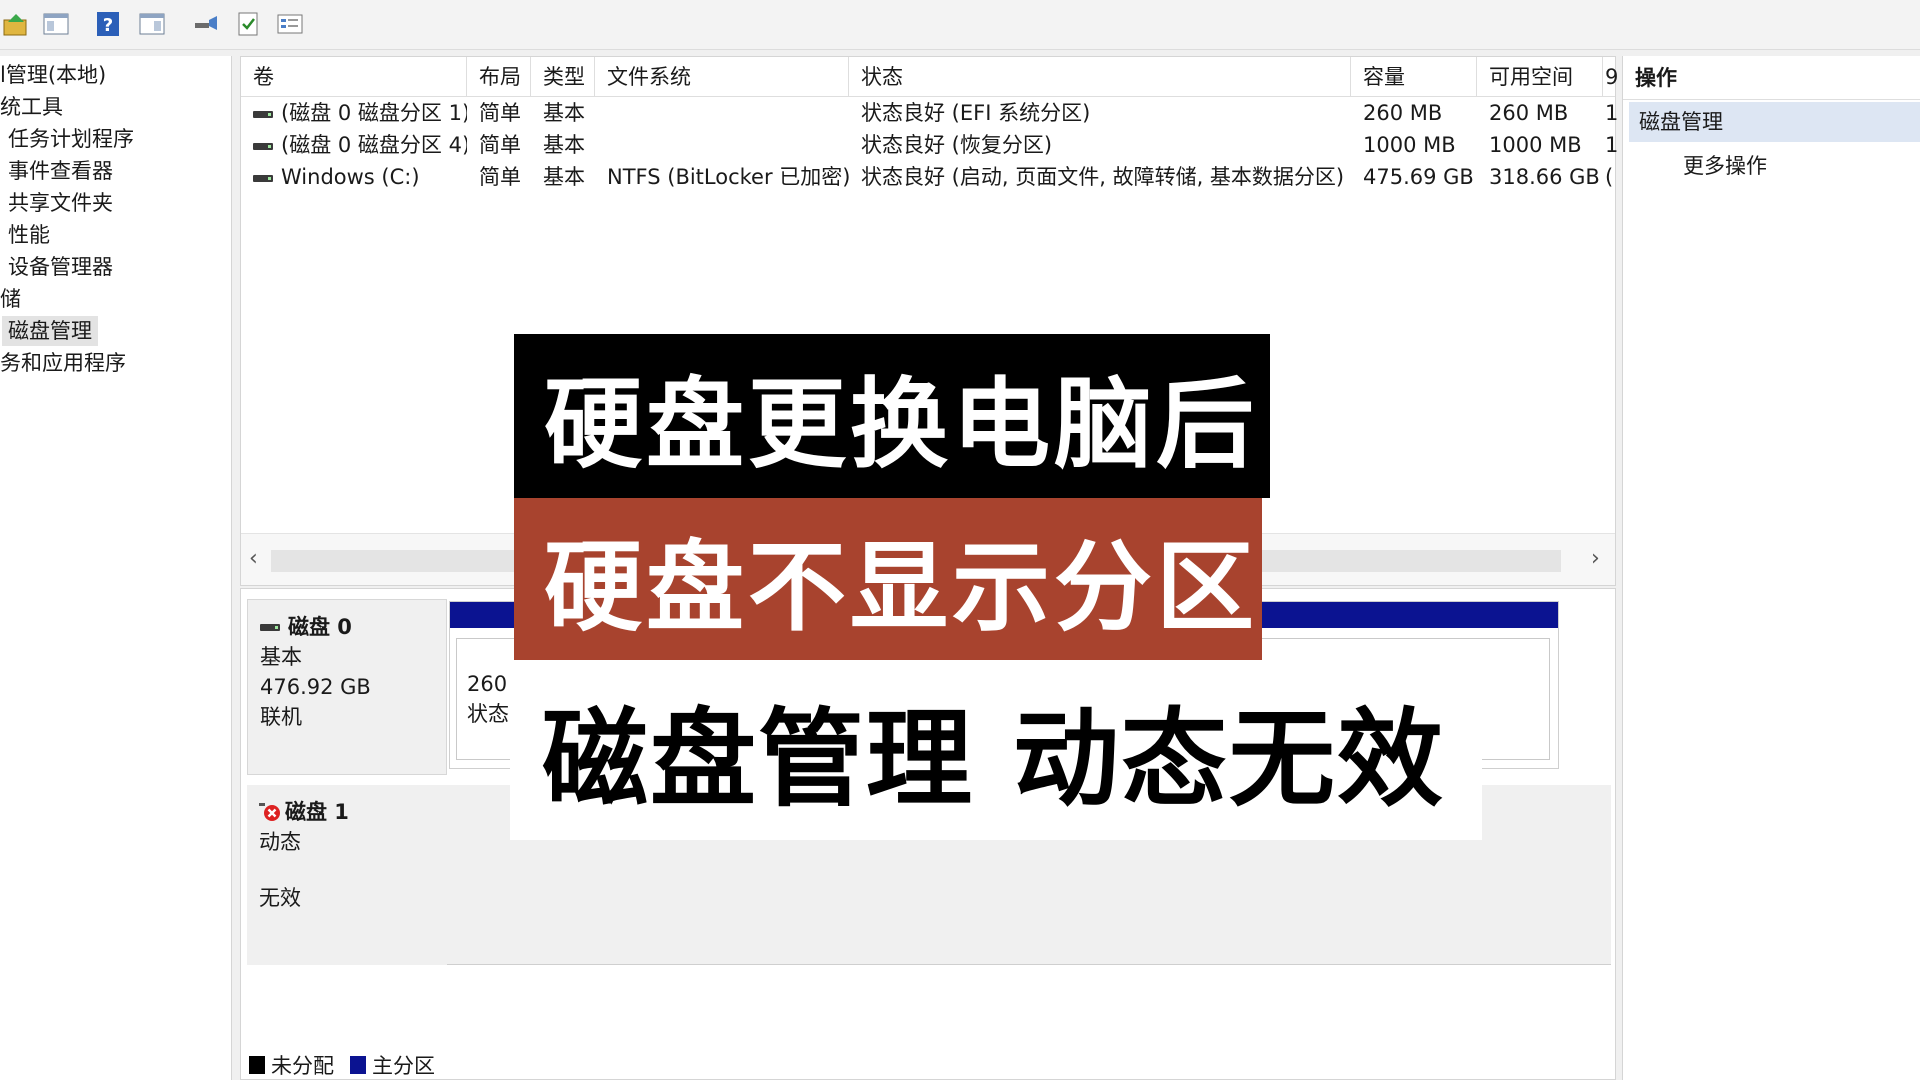 Image resolution: width=1920 pixels, height=1080 pixels. What do you see at coordinates (248, 24) in the screenshot?
I see `checklist-icon` at bounding box center [248, 24].